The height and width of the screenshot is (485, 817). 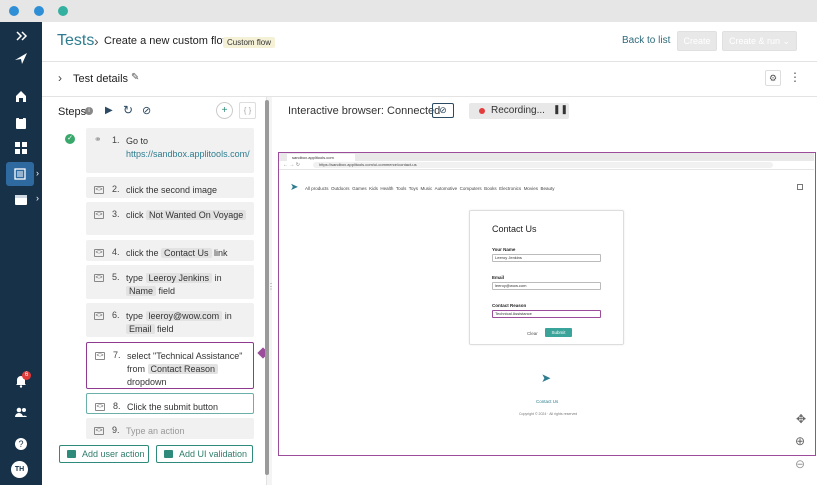 What do you see at coordinates (179, 278) in the screenshot?
I see `value-chip: Leeroy Jenkins` at bounding box center [179, 278].